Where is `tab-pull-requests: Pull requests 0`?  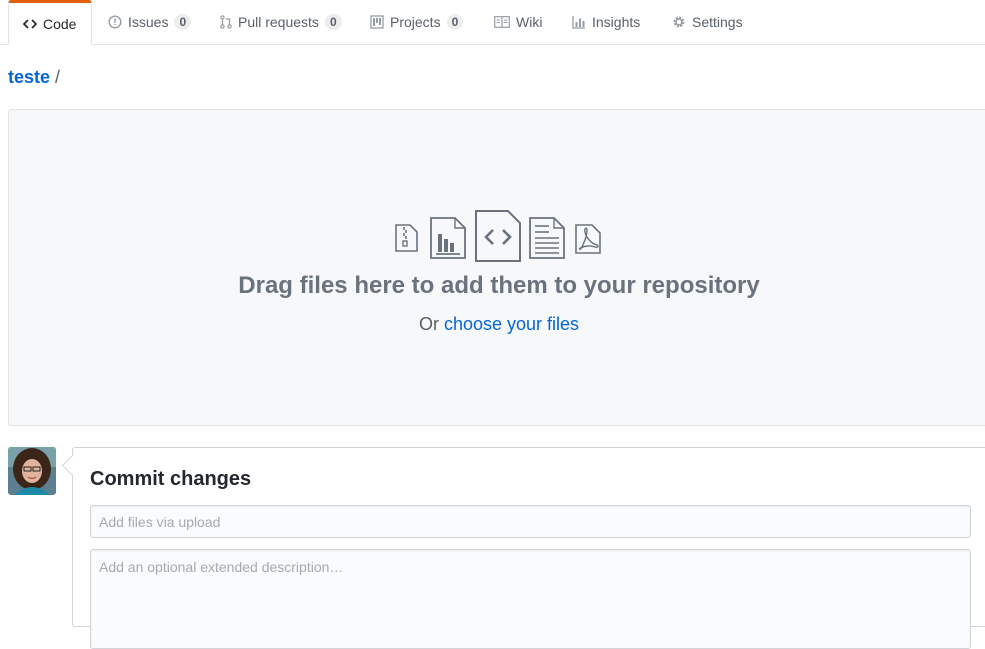 tab-pull-requests: Pull requests 0 is located at coordinates (281, 22).